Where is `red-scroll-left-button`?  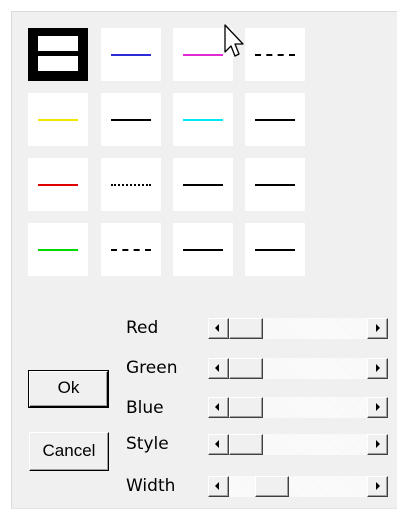 red-scroll-left-button is located at coordinates (218, 328).